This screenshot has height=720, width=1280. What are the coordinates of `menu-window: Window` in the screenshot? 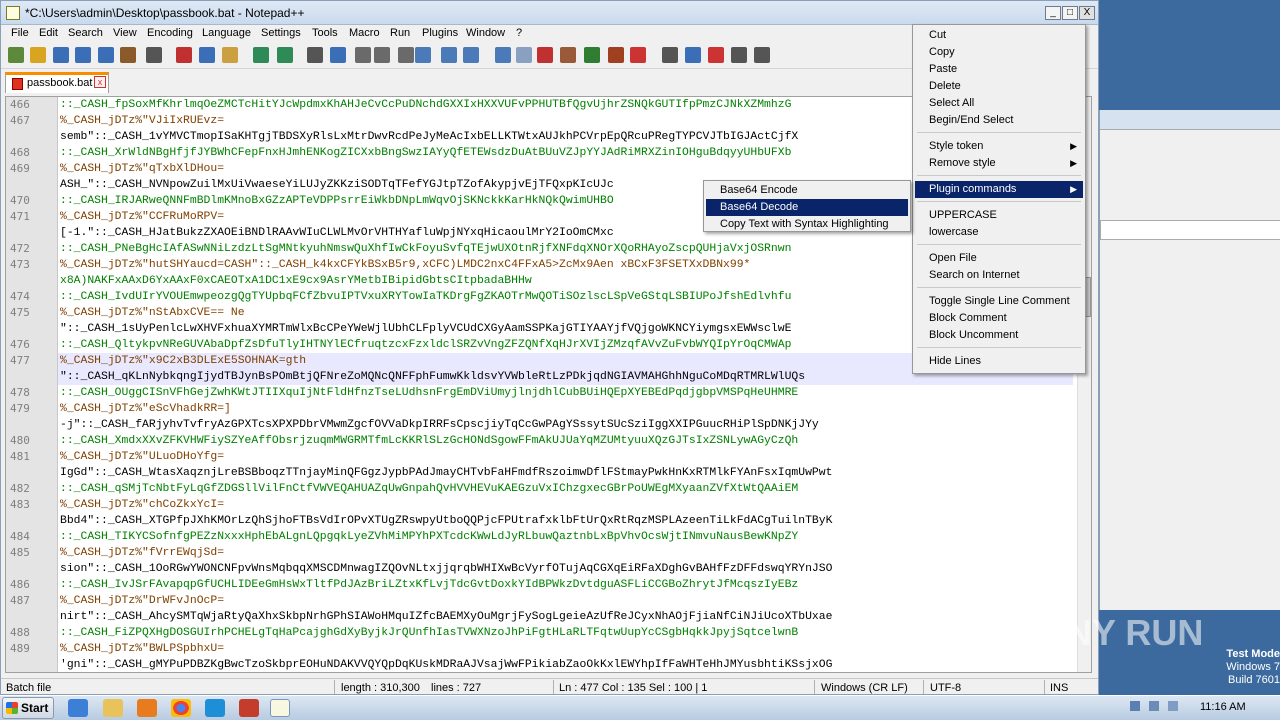 It's located at (485, 33).